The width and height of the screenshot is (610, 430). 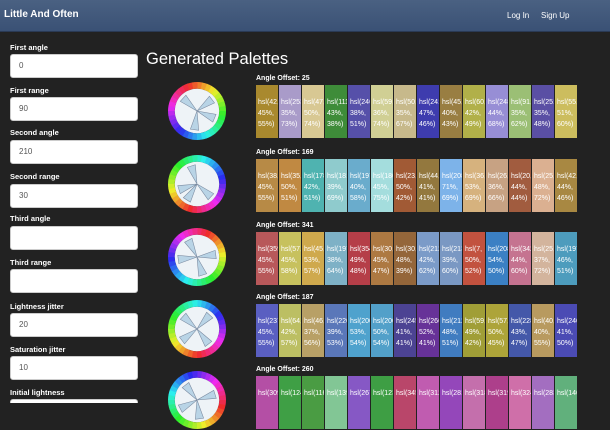 I want to click on color-swatch: hsl(42, 45%, 55%), so click(x=267, y=111).